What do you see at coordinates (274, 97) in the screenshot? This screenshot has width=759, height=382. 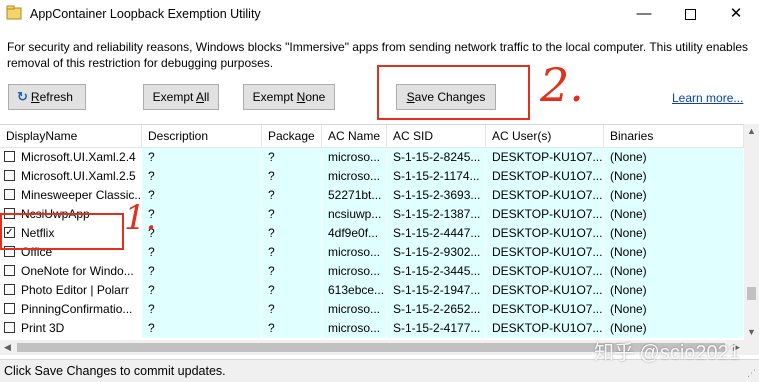 I see `exempt-none-label-pre: Exempt` at bounding box center [274, 97].